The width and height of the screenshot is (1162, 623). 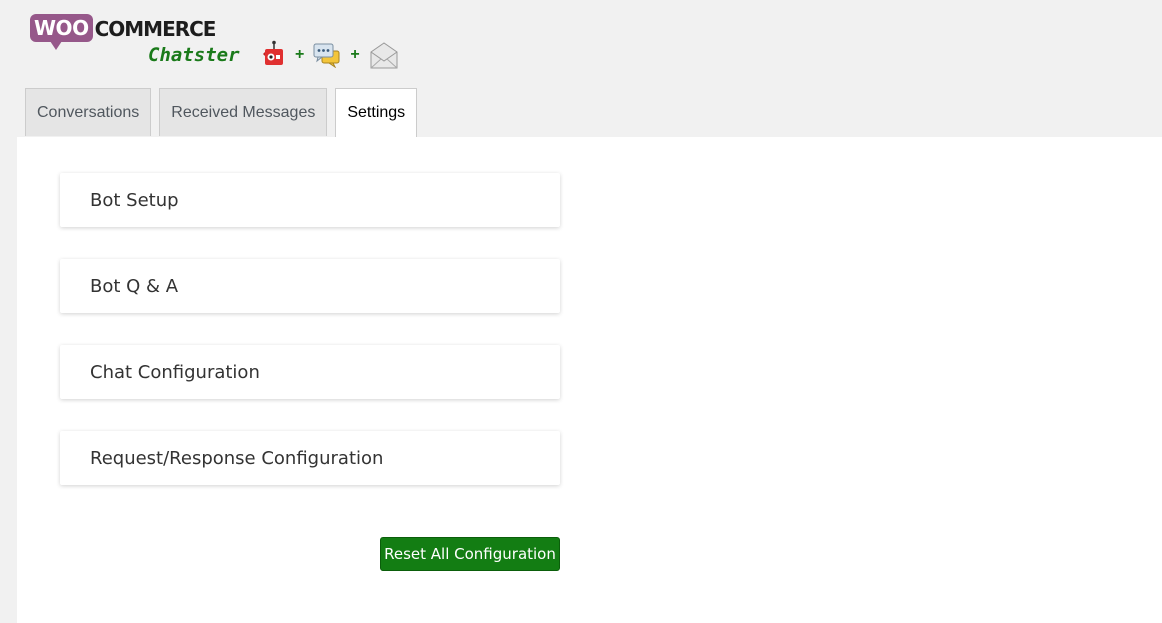 I want to click on section-label: Bot Setup, so click(x=134, y=200).